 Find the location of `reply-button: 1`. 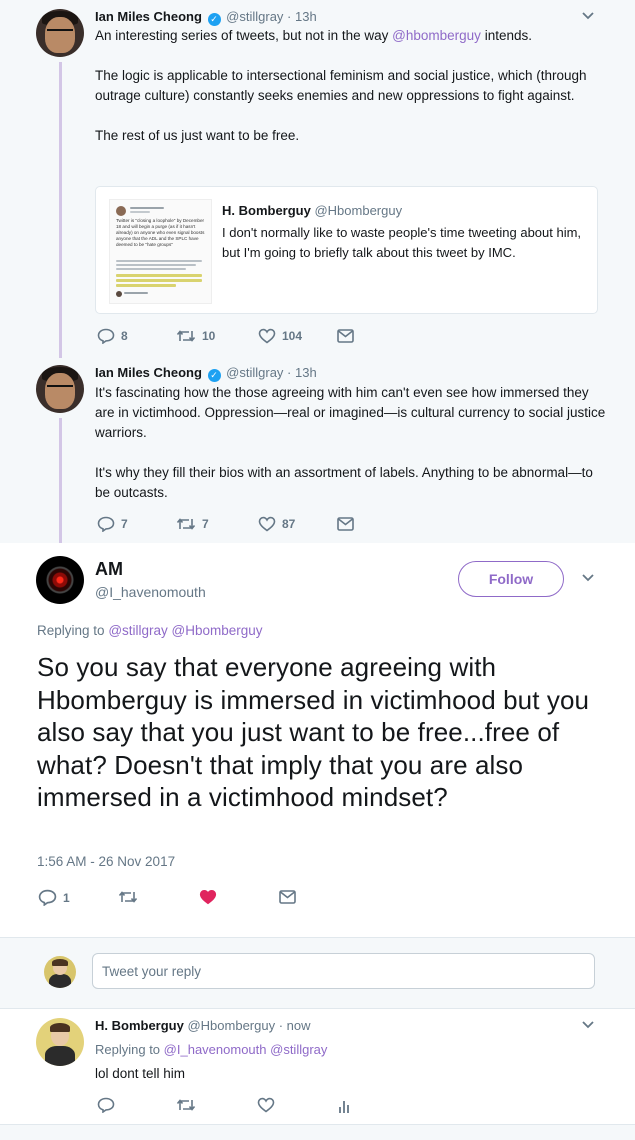

reply-button: 1 is located at coordinates (54, 897).